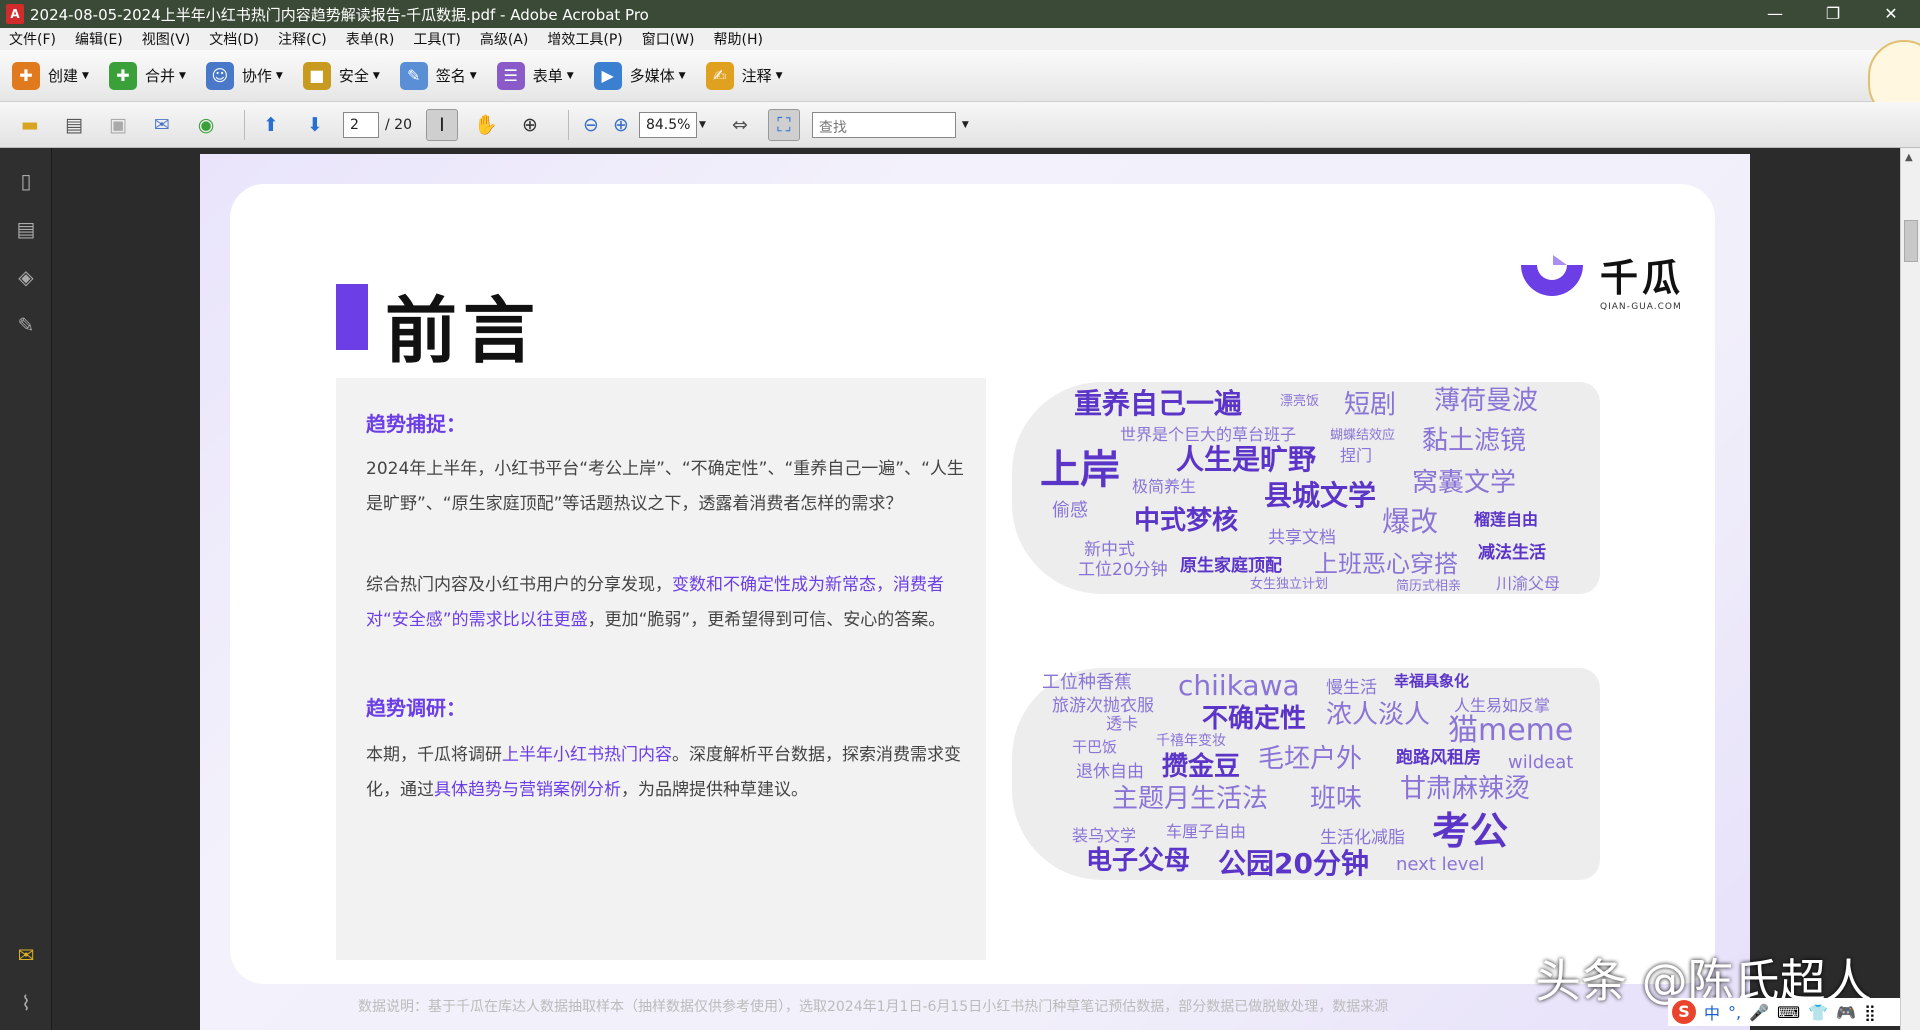 The width and height of the screenshot is (1920, 1030). What do you see at coordinates (1378, 715) in the screenshot?
I see `cloud-word: 浓人淡人` at bounding box center [1378, 715].